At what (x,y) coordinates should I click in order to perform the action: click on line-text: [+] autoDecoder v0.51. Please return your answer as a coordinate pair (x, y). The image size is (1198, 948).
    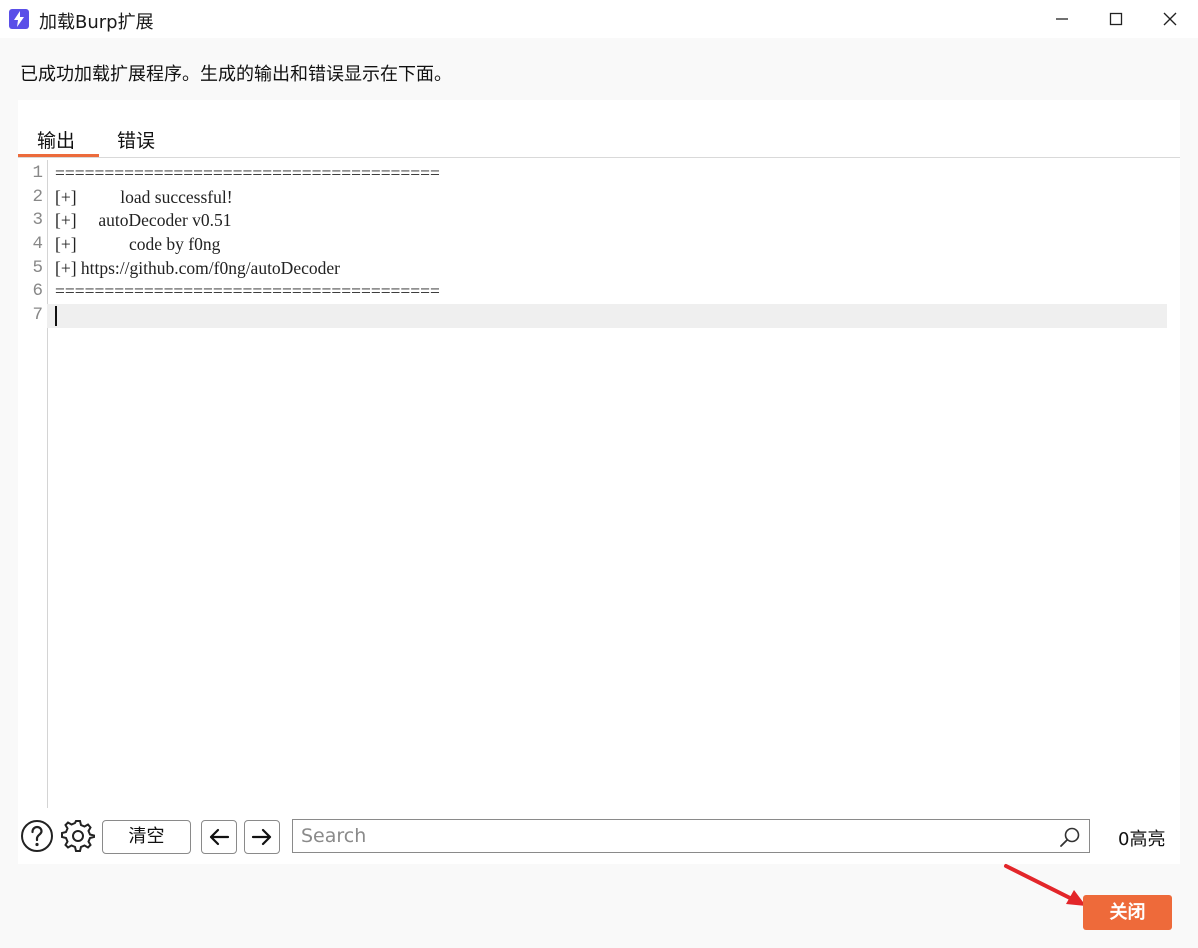
    Looking at the image, I should click on (143, 220).